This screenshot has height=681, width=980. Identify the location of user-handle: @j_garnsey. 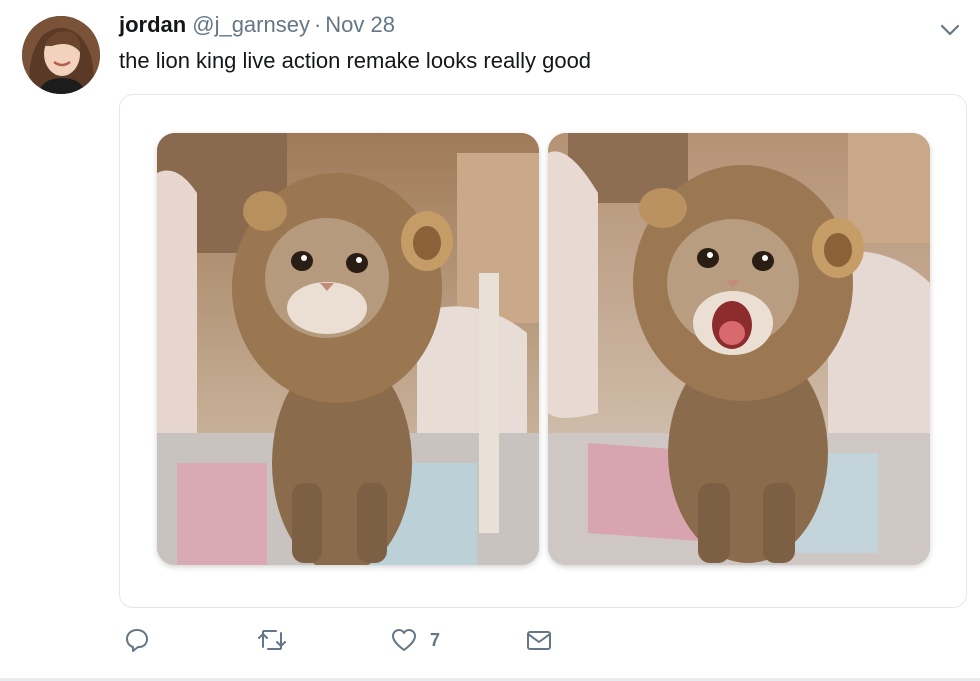
(251, 24).